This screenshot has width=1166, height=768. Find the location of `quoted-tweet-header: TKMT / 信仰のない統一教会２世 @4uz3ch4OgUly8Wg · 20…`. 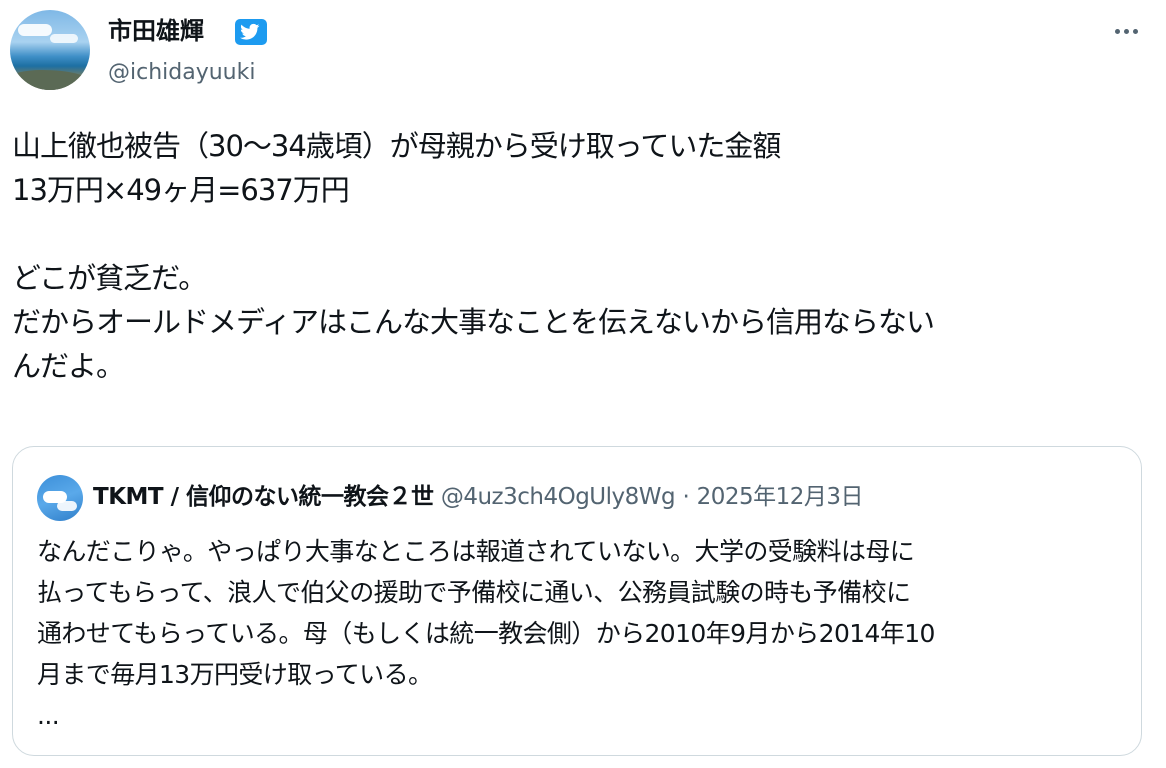

quoted-tweet-header: TKMT / 信仰のない統一教会２世 @4uz3ch4OgUly8Wg · 20… is located at coordinates (478, 497).